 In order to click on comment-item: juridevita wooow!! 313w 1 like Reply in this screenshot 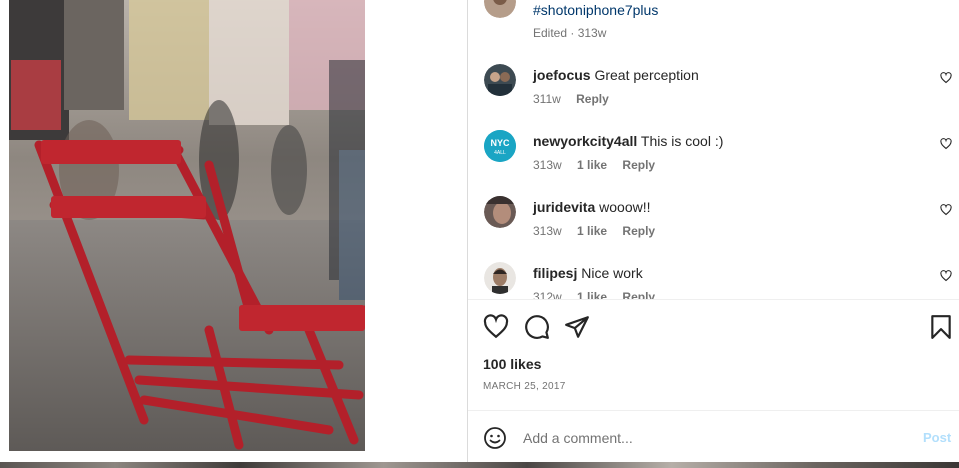, I will do `click(713, 227)`.